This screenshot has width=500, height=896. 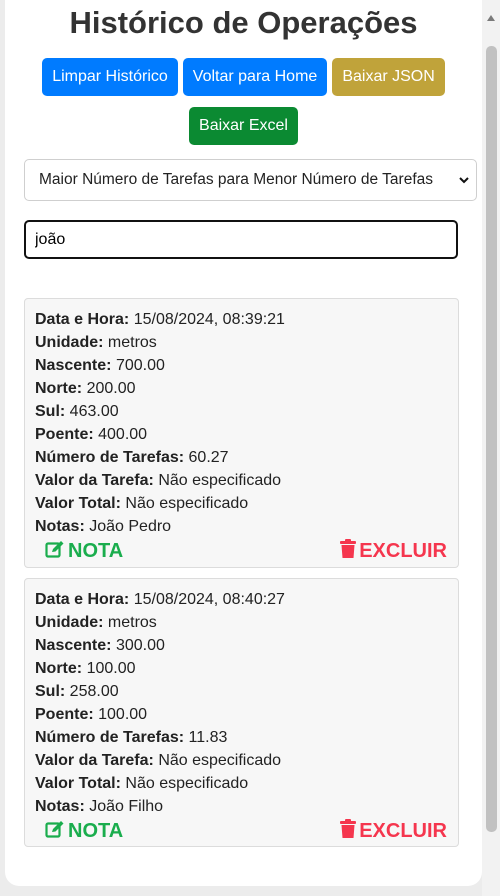 What do you see at coordinates (131, 737) in the screenshot?
I see `record-tasks: Número de Tarefas: 11.83` at bounding box center [131, 737].